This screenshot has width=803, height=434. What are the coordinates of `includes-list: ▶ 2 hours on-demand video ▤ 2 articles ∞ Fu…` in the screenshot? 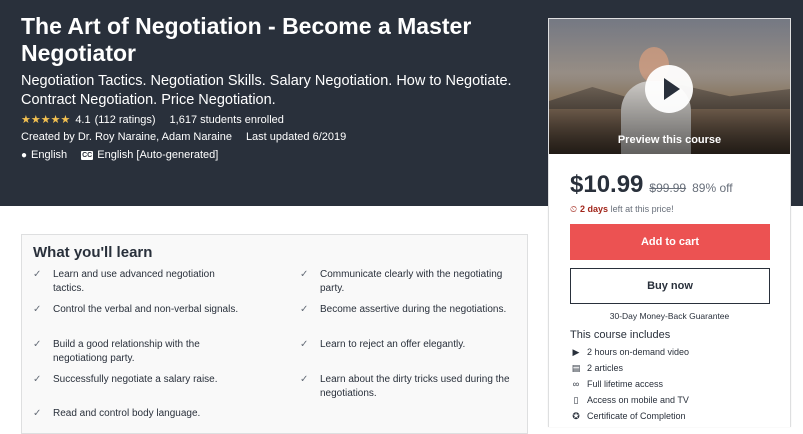 It's located at (629, 384).